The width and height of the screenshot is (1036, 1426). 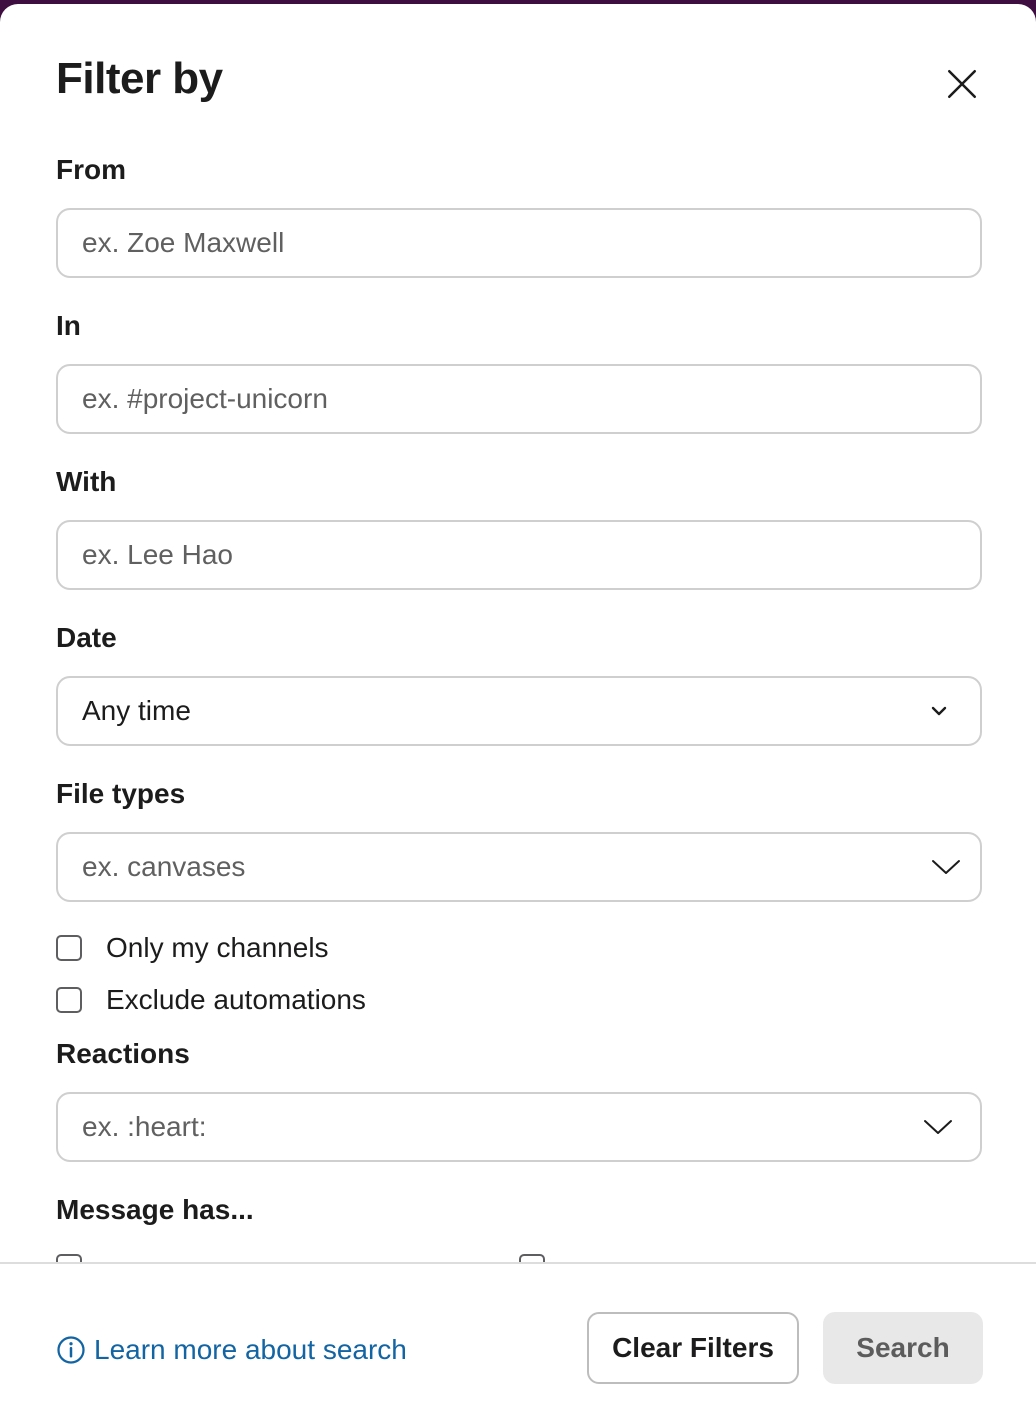 I want to click on from-label: From, so click(x=91, y=169).